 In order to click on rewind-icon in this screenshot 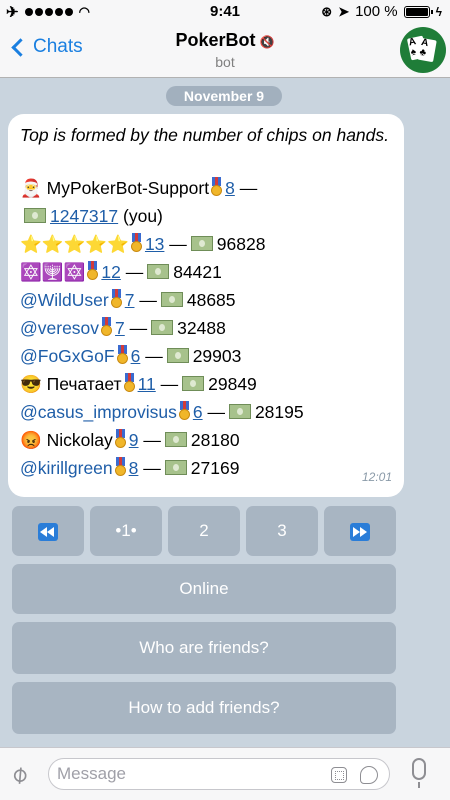, I will do `click(48, 531)`.